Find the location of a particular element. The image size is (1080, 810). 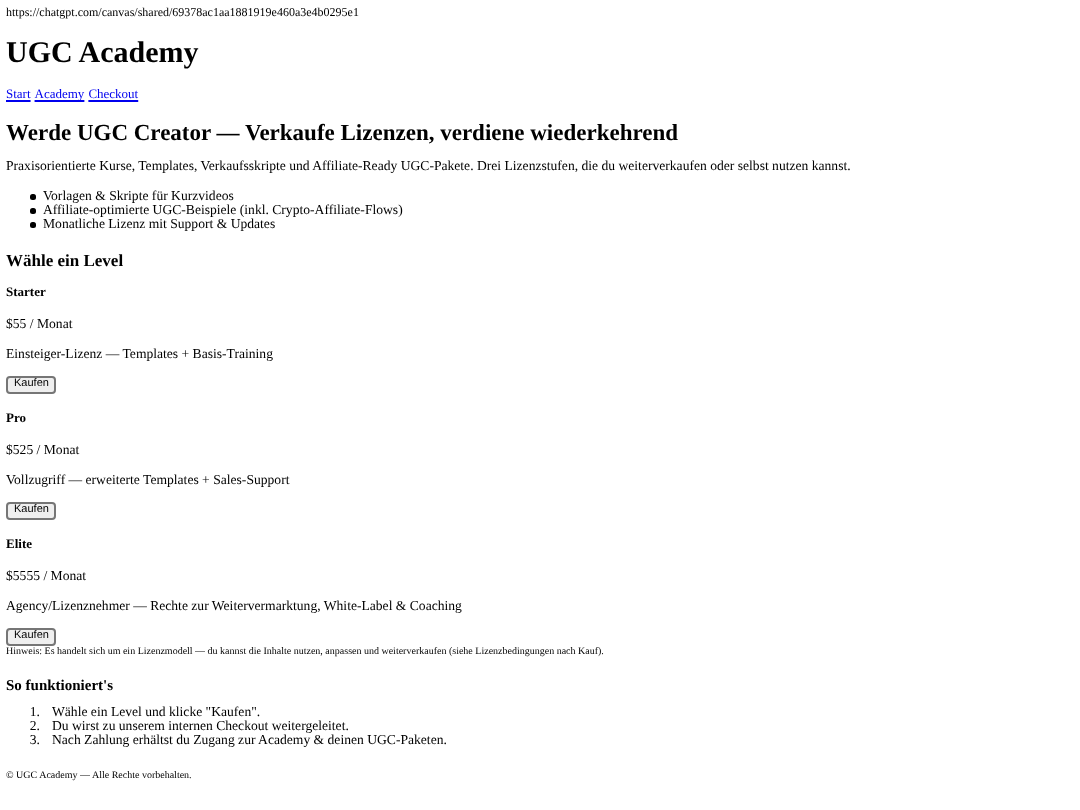

section-heading: Wähle ein Level is located at coordinates (65, 259).